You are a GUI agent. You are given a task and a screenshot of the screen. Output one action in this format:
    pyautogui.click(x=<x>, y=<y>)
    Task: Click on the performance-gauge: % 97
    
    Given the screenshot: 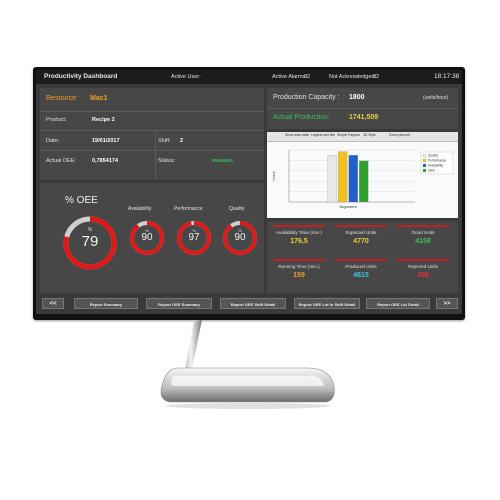 What is the action you would take?
    pyautogui.click(x=194, y=238)
    